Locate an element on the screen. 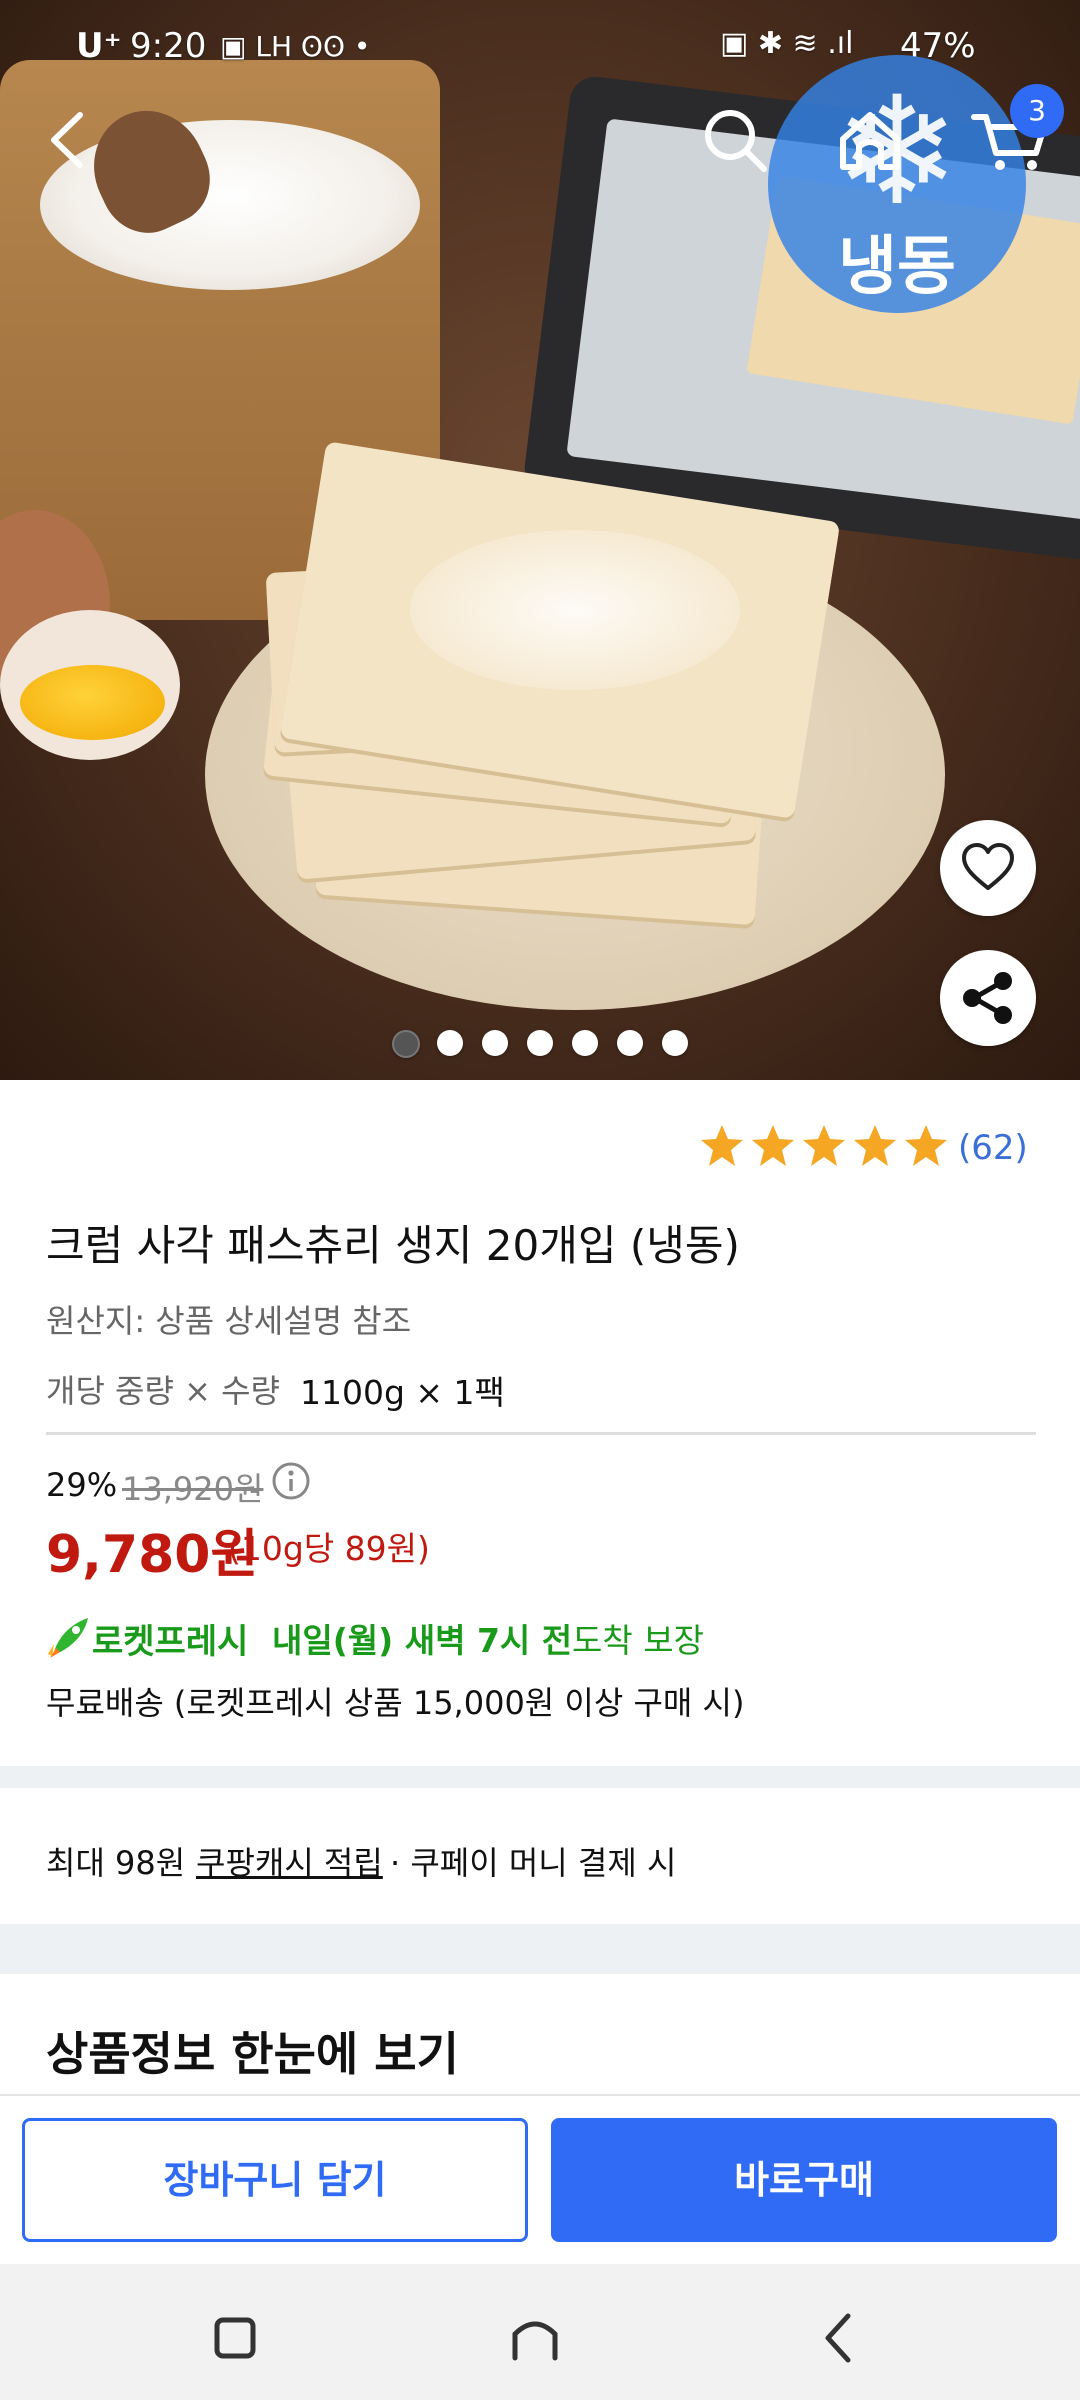 The image size is (1080, 2400). egg-yolk is located at coordinates (92, 702).